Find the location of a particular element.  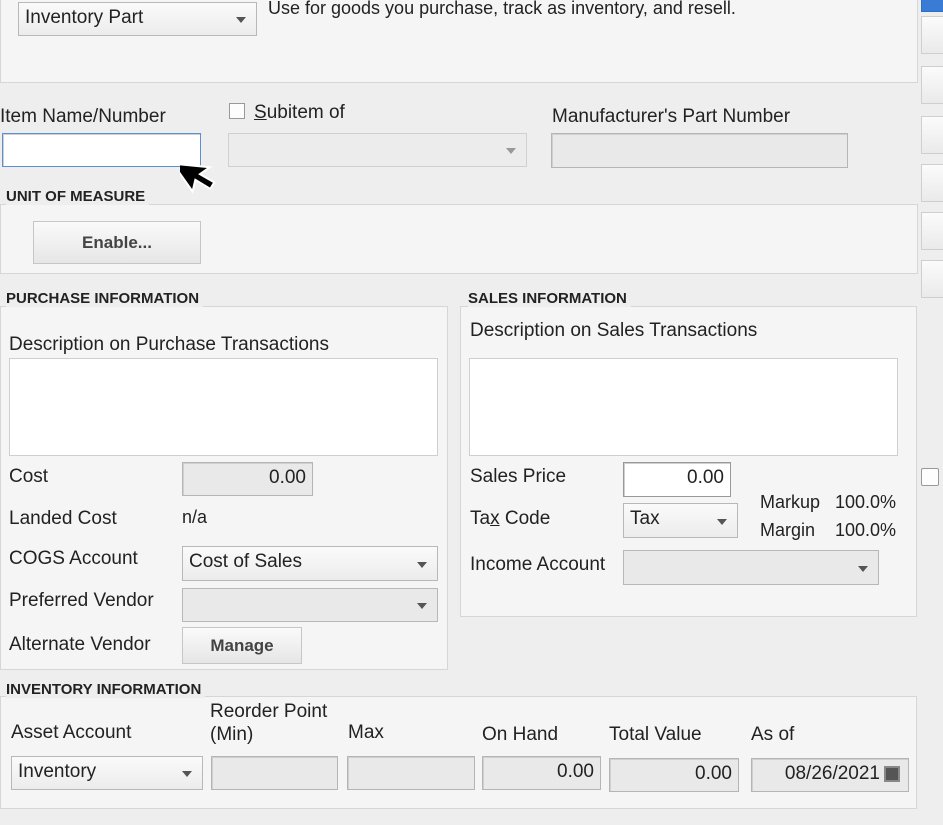

reorder-point-input is located at coordinates (274, 773).